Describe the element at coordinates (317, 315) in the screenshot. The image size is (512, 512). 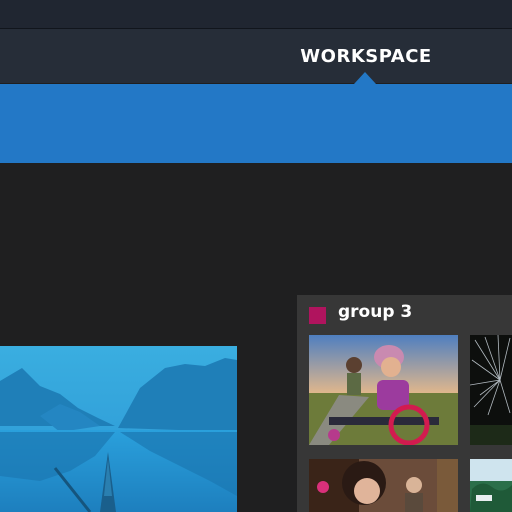
I see `group-color-swatch` at that location.